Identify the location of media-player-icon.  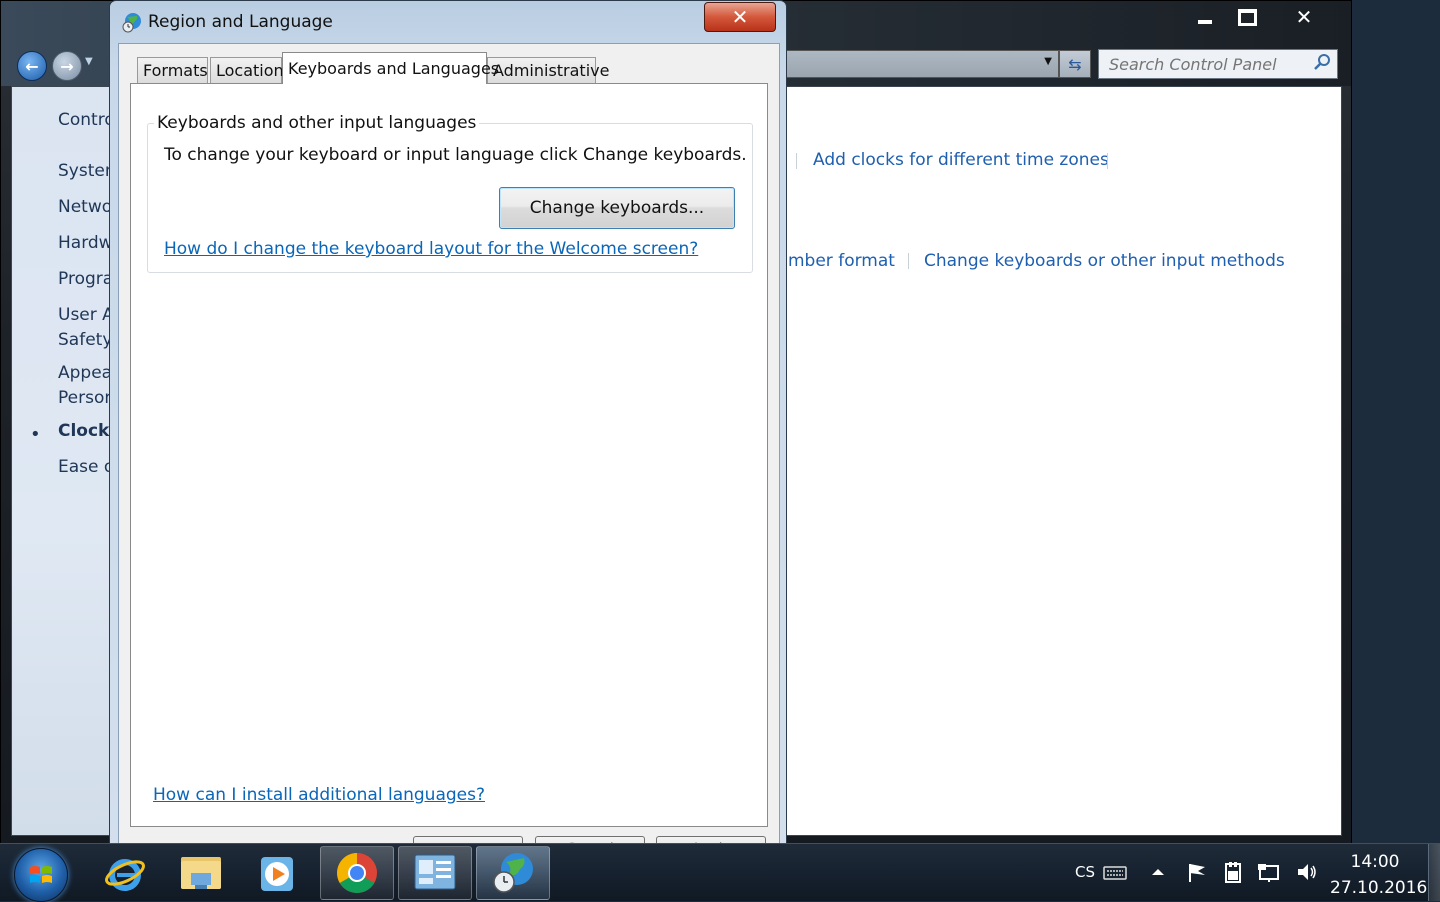
(277, 874).